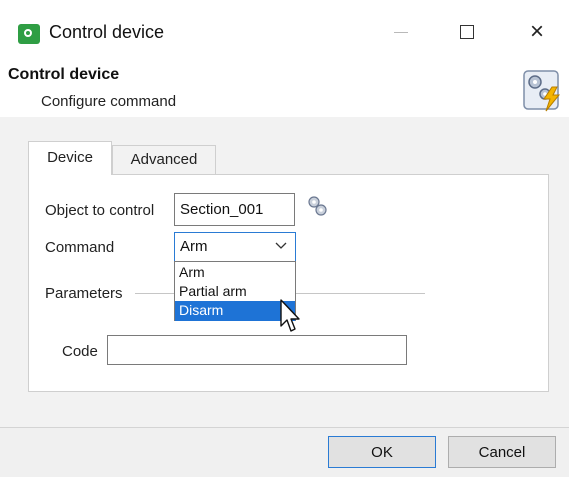 The image size is (569, 477). Describe the element at coordinates (290, 315) in the screenshot. I see `mouse-cursor-icon` at that location.